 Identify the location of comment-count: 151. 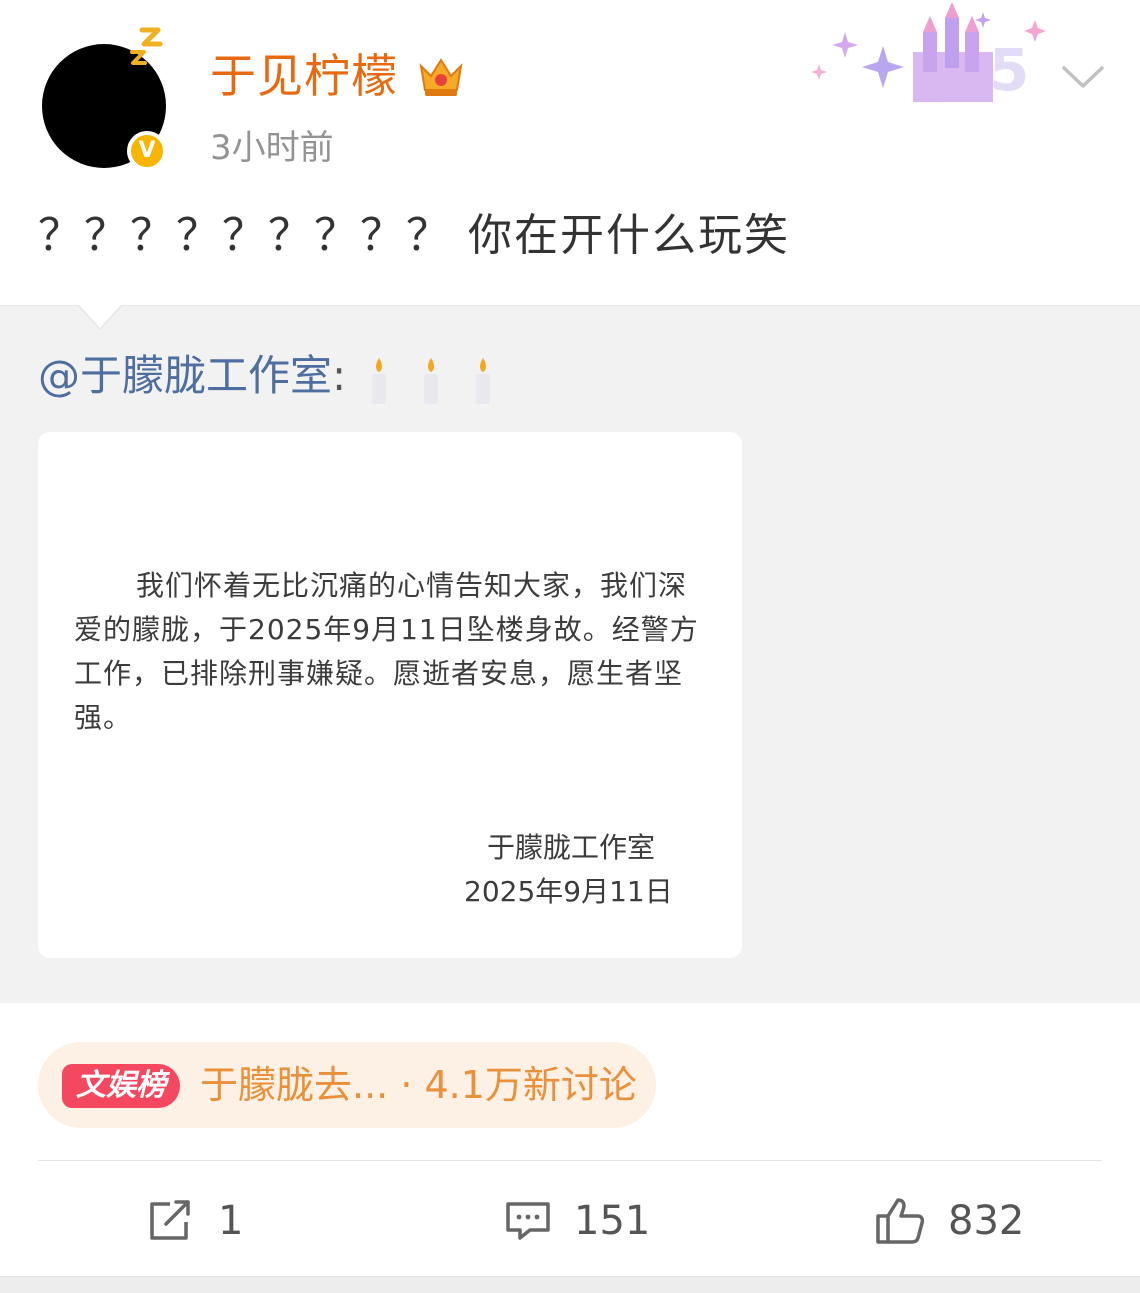
(612, 1221).